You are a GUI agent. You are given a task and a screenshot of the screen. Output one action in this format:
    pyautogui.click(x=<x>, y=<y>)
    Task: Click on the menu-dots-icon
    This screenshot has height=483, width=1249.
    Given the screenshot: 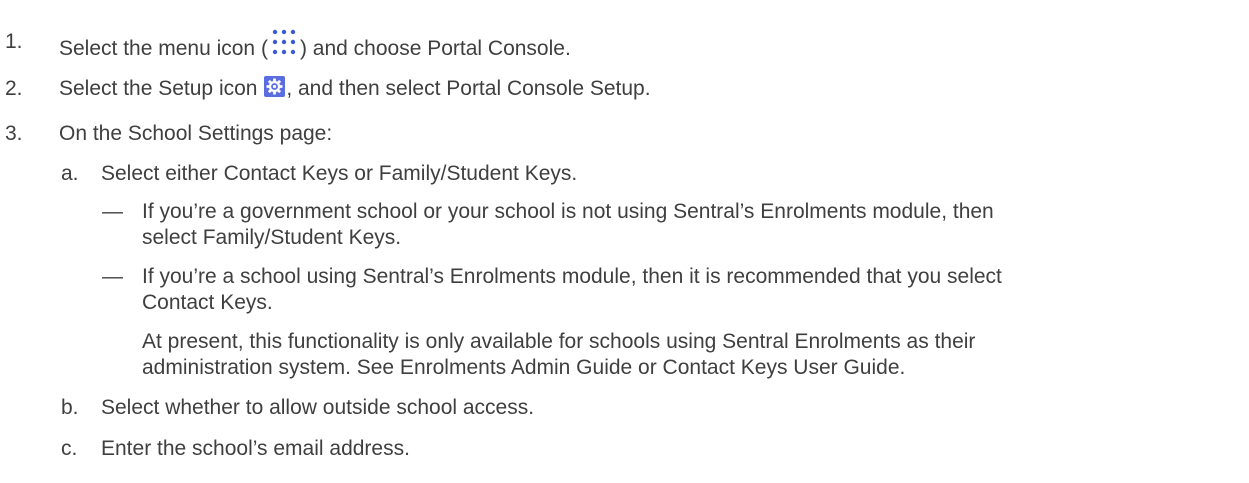 What is the action you would take?
    pyautogui.click(x=284, y=42)
    